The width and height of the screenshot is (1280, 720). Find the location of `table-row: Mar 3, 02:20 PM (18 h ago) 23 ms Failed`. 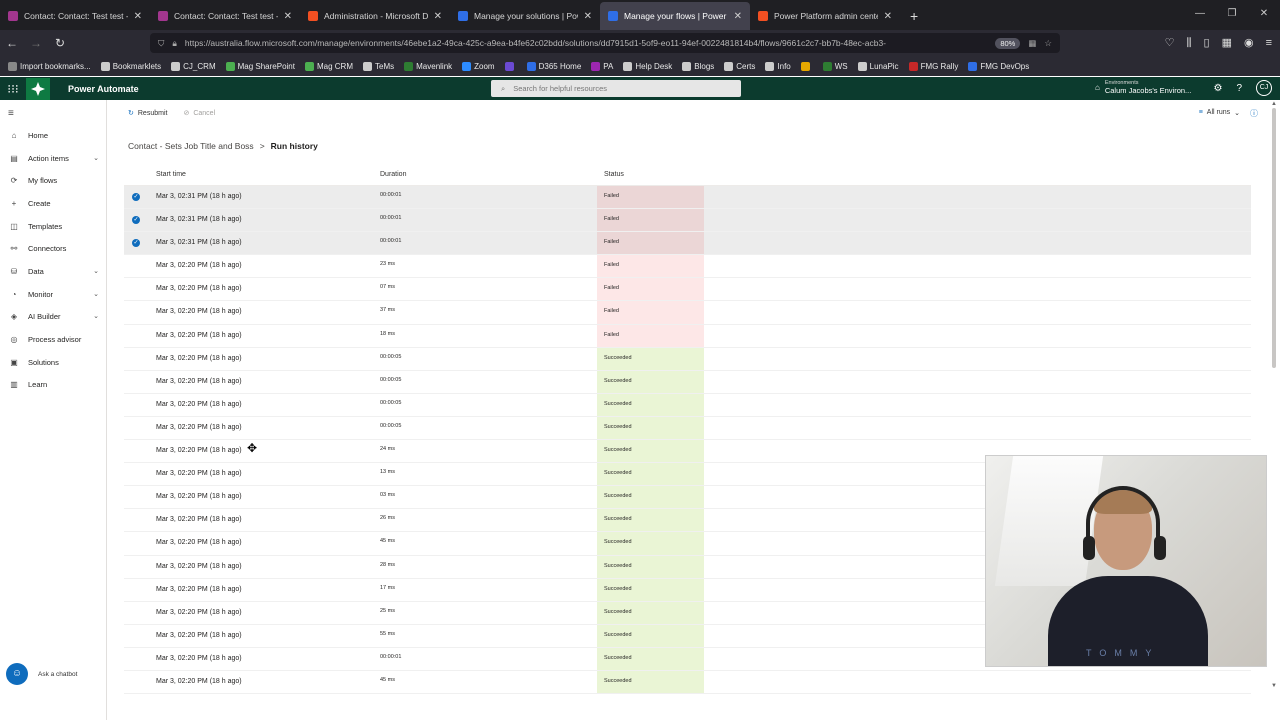

table-row: Mar 3, 02:20 PM (18 h ago) 23 ms Failed is located at coordinates (687, 267).